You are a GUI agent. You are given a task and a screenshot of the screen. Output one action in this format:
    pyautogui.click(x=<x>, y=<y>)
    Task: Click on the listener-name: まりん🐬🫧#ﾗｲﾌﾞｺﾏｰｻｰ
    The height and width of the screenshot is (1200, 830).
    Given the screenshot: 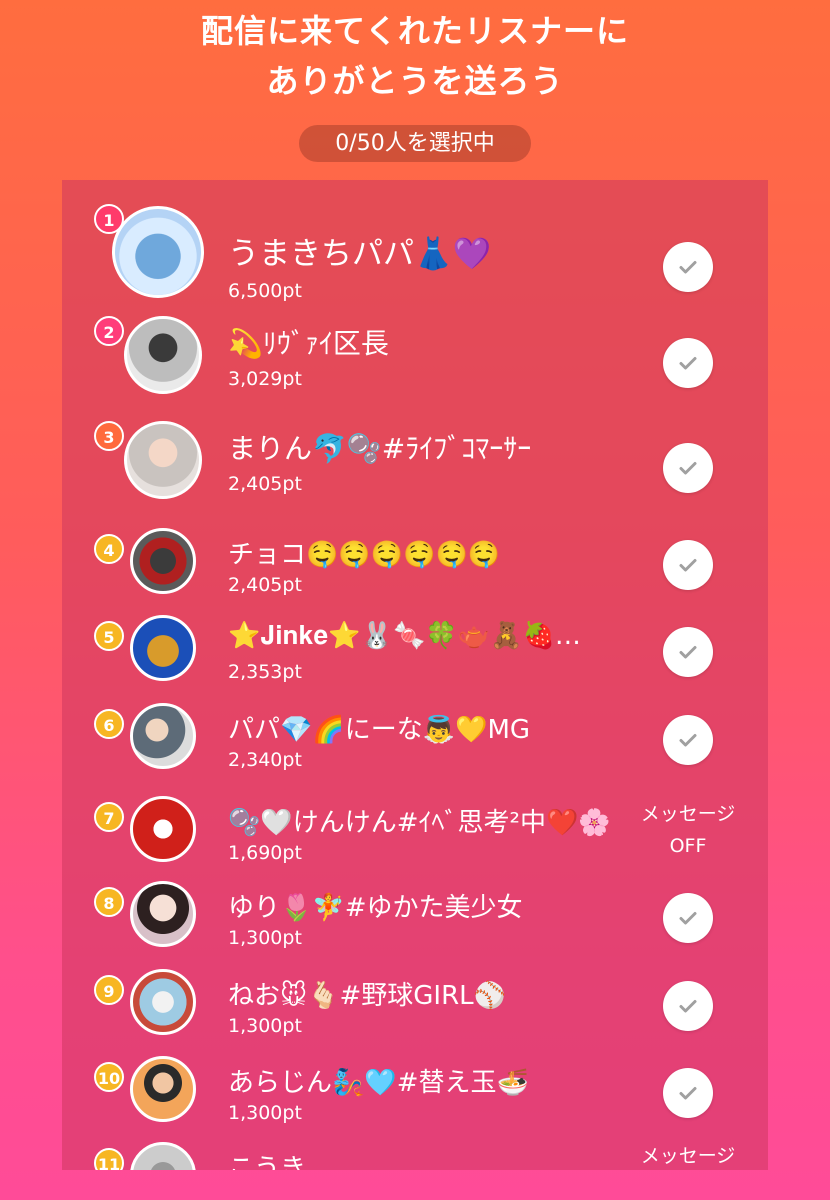 What is the action you would take?
    pyautogui.click(x=380, y=448)
    